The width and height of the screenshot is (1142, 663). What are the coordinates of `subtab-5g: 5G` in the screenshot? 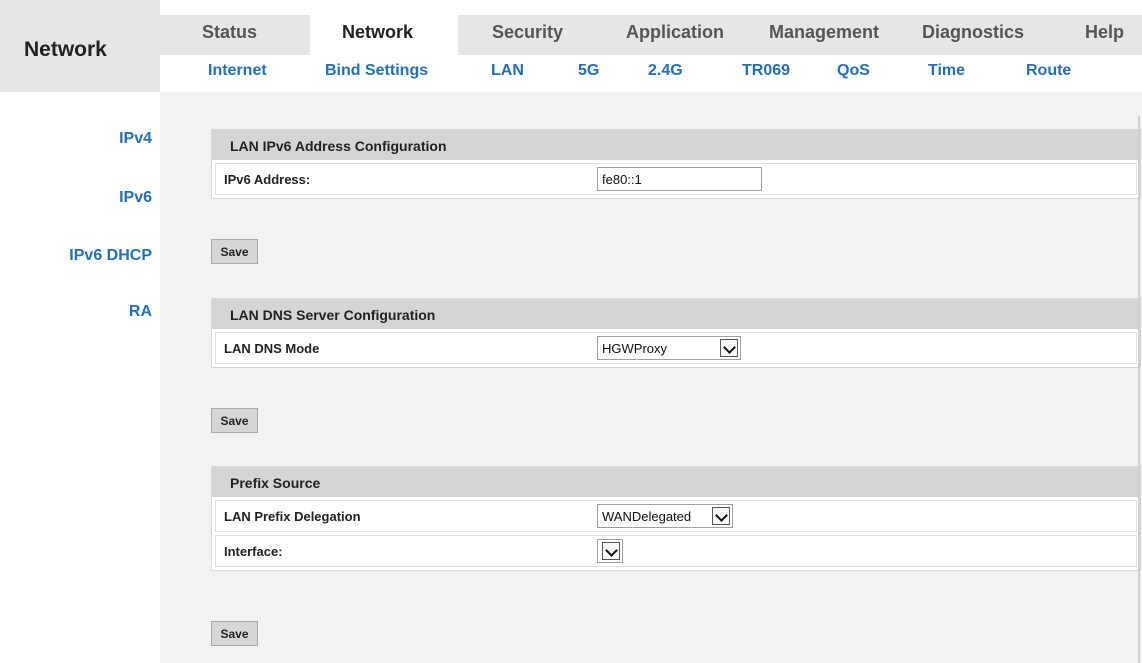 It's located at (588, 71).